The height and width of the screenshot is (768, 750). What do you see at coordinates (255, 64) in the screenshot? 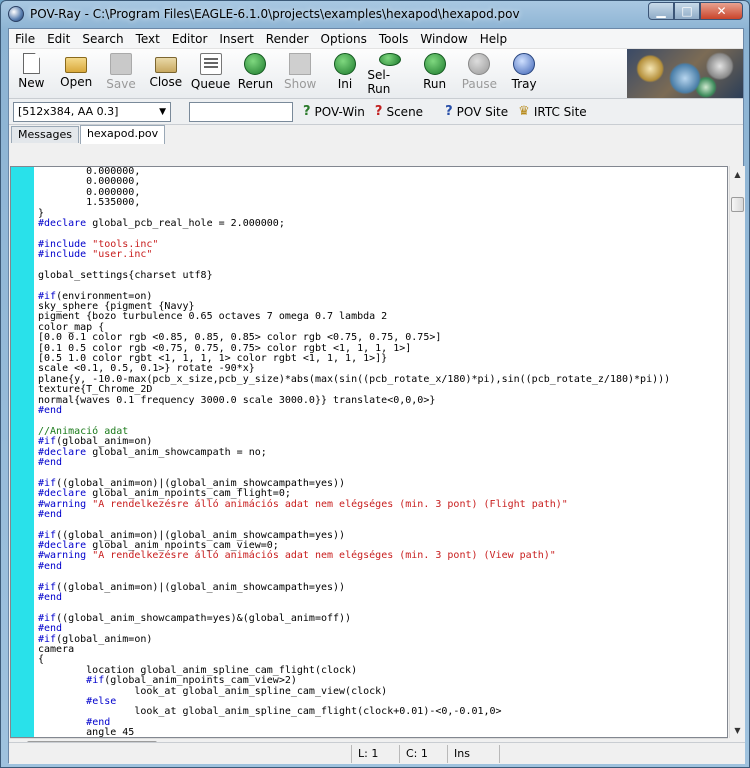
I see `rerun-icon` at bounding box center [255, 64].